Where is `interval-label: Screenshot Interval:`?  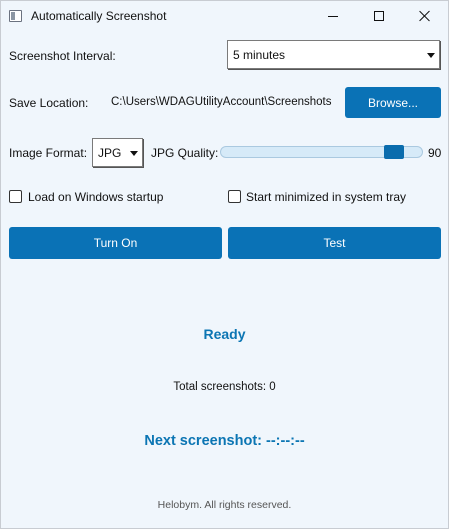 interval-label: Screenshot Interval: is located at coordinates (62, 56).